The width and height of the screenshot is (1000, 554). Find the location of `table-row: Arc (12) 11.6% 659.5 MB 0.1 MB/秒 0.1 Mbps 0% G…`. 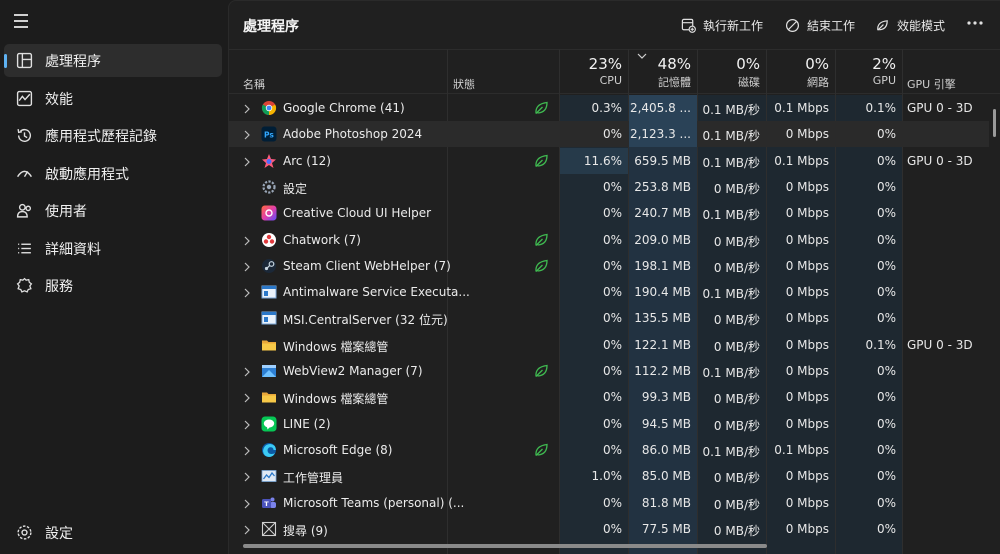

table-row: Arc (12) 11.6% 659.5 MB 0.1 MB/秒 0.1 Mbps 0% G… is located at coordinates (609, 160).